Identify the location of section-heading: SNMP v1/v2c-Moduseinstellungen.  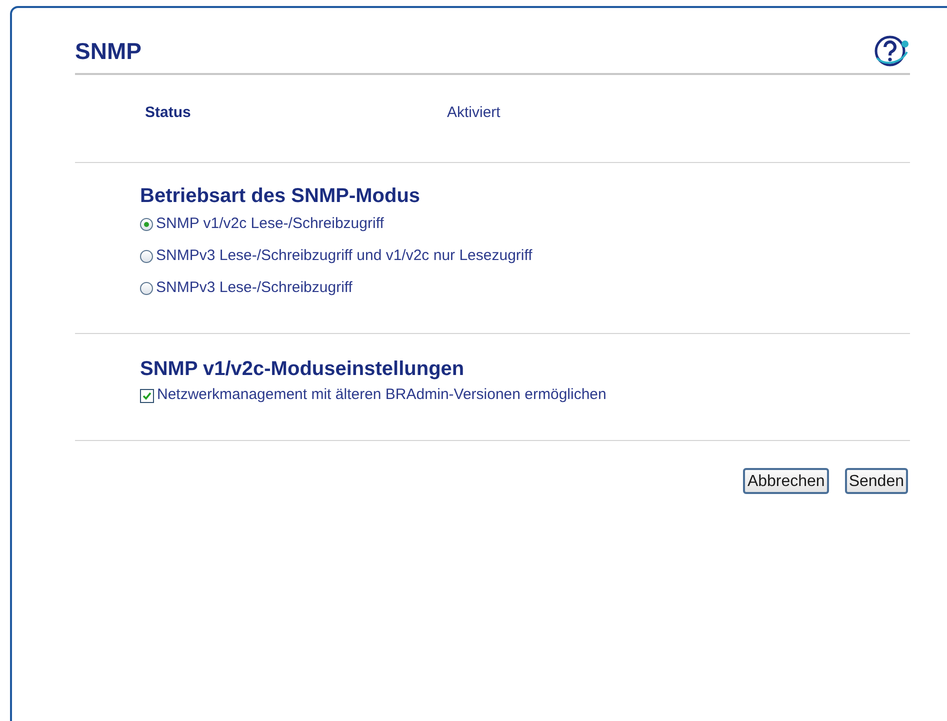
(303, 369).